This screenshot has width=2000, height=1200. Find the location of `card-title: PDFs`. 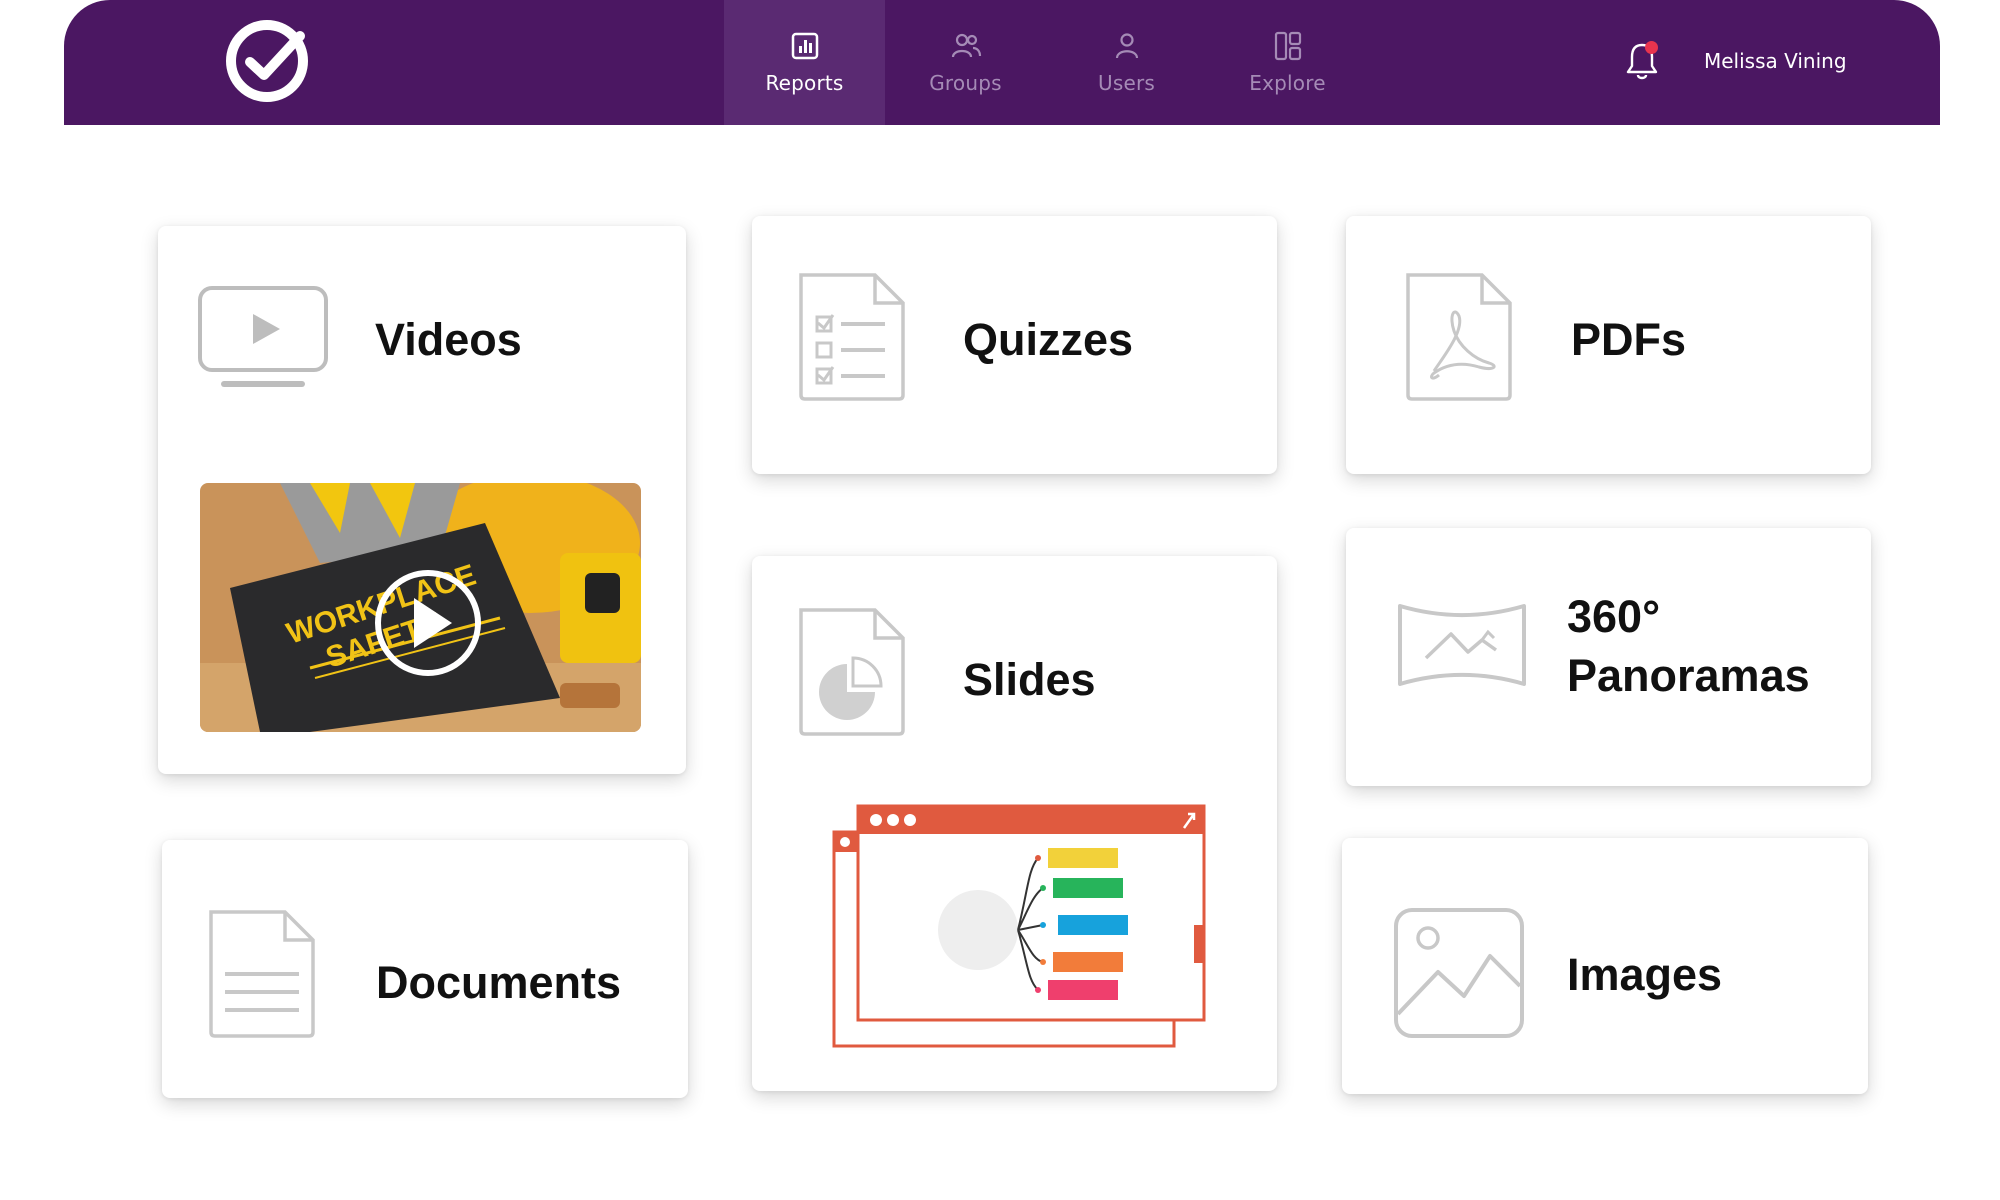

card-title: PDFs is located at coordinates (1629, 339).